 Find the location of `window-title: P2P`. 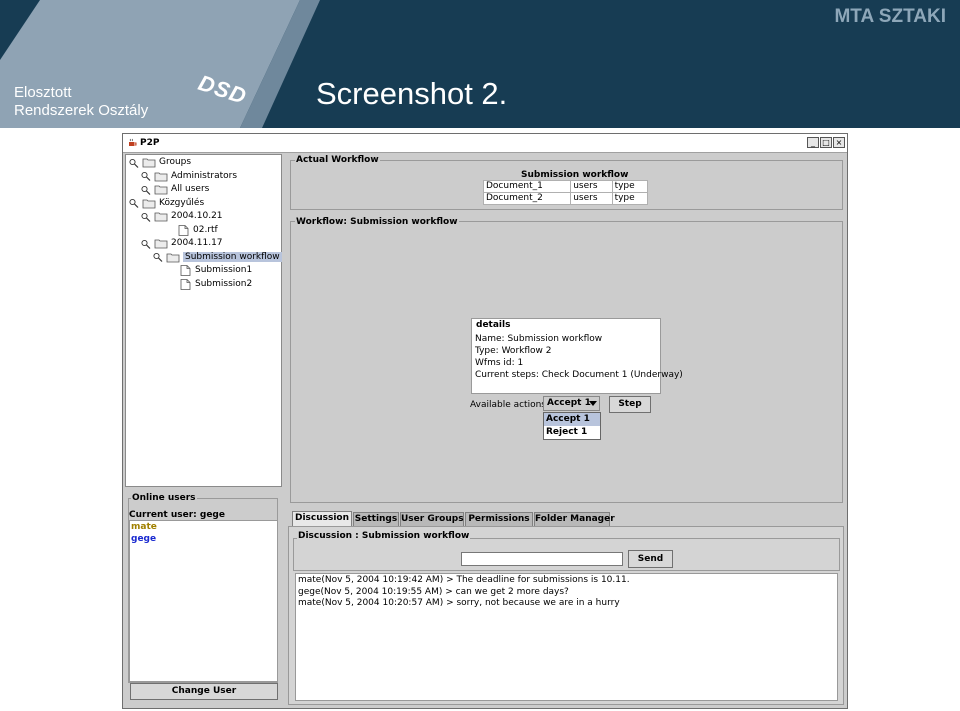

window-title: P2P is located at coordinates (150, 143).